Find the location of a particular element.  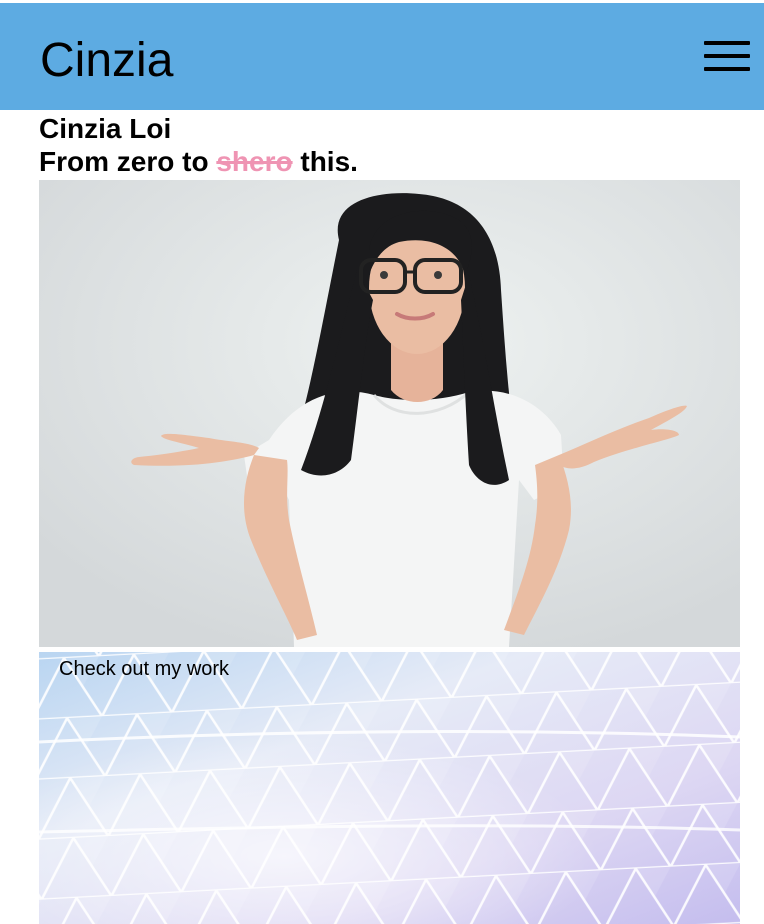

tagline: From zero to shero this. is located at coordinates (389, 162).